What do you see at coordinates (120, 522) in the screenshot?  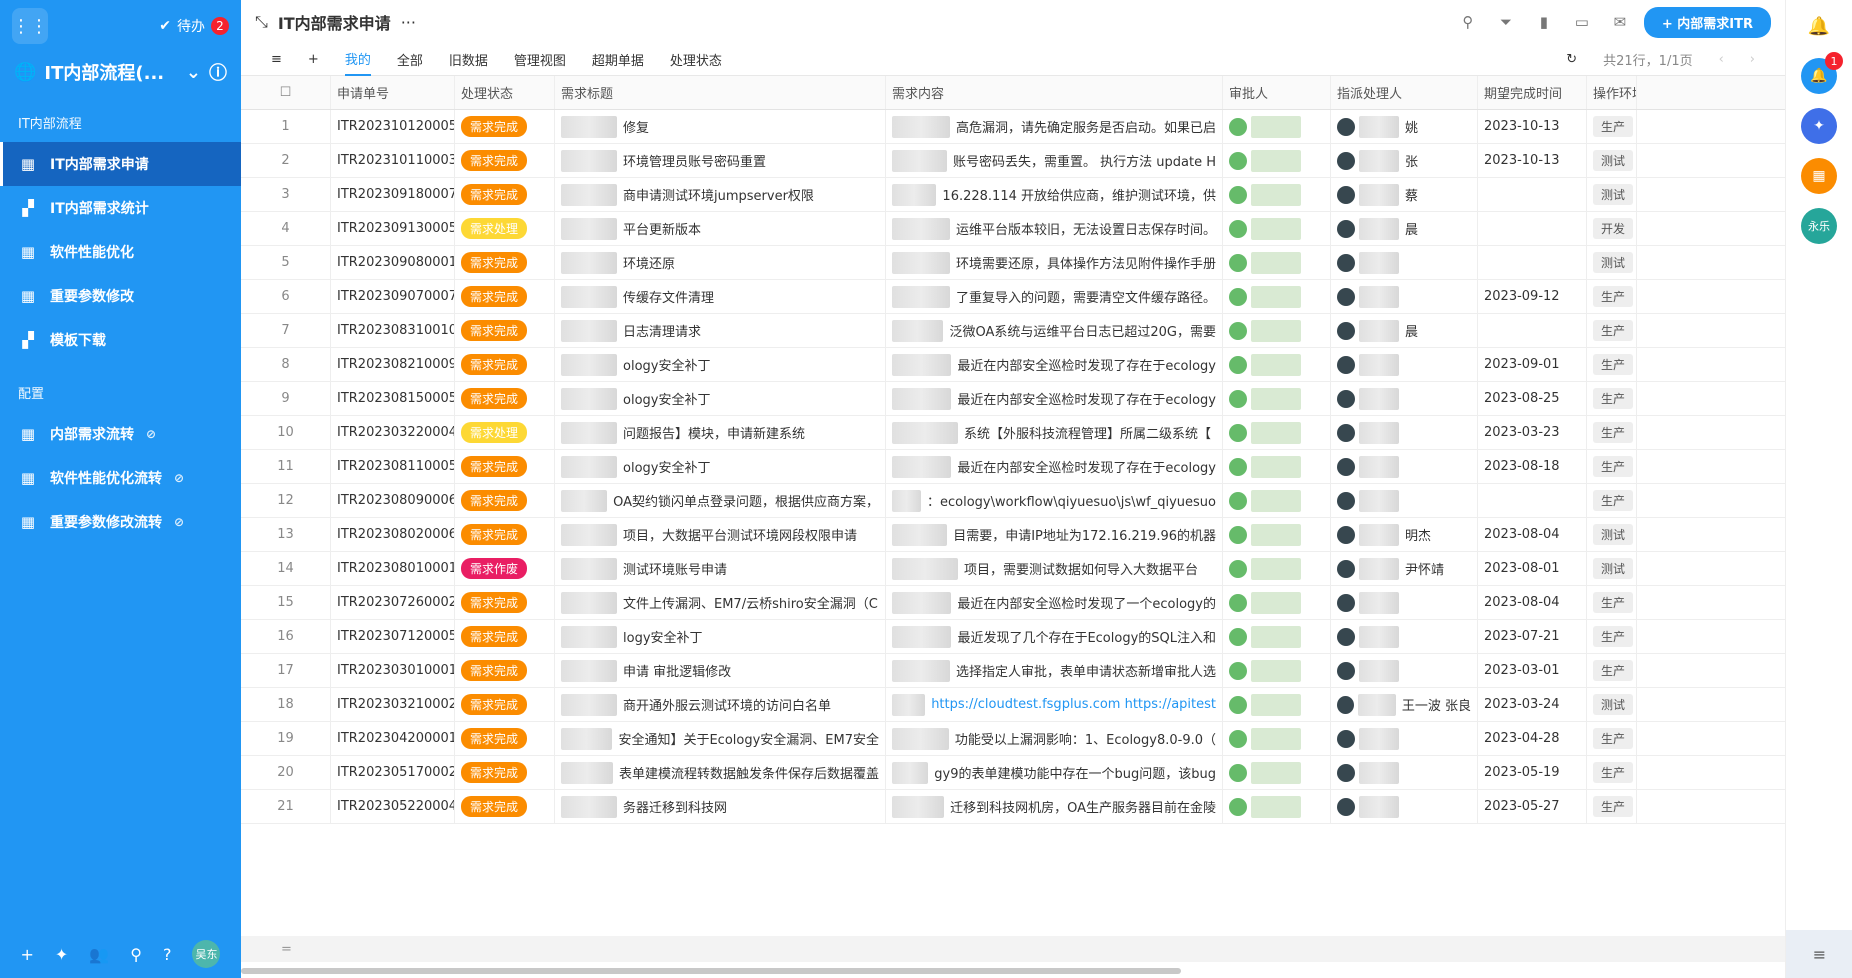 I see `sidebar-item-flow3: ▦ 重要参数修改流转 ⊘` at bounding box center [120, 522].